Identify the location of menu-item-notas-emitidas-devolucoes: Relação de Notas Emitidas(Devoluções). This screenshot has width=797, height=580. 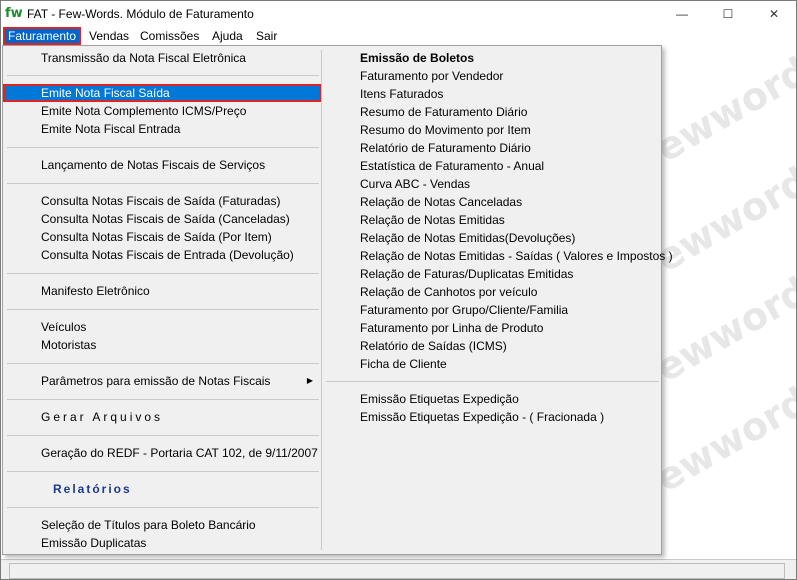
(491, 238).